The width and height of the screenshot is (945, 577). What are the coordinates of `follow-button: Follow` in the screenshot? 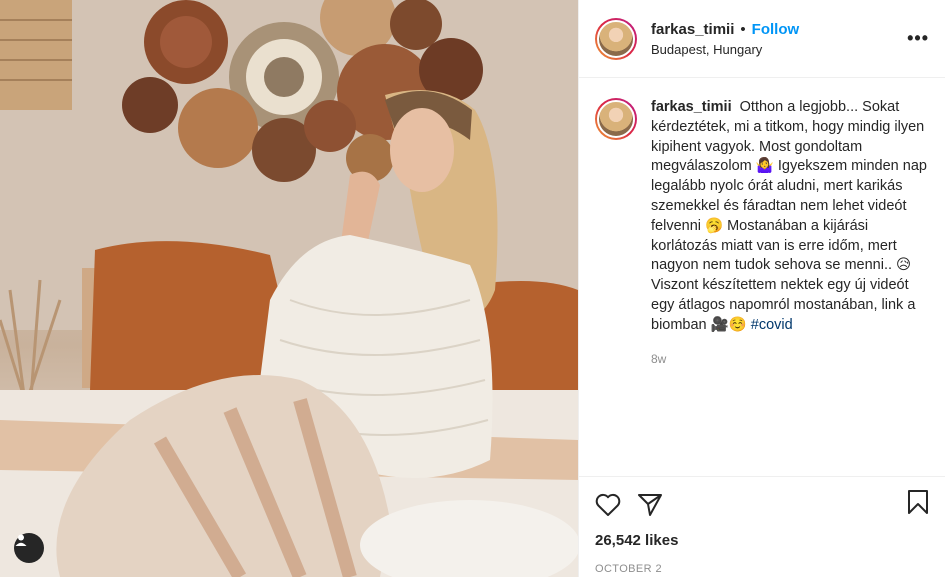 It's located at (776, 29).